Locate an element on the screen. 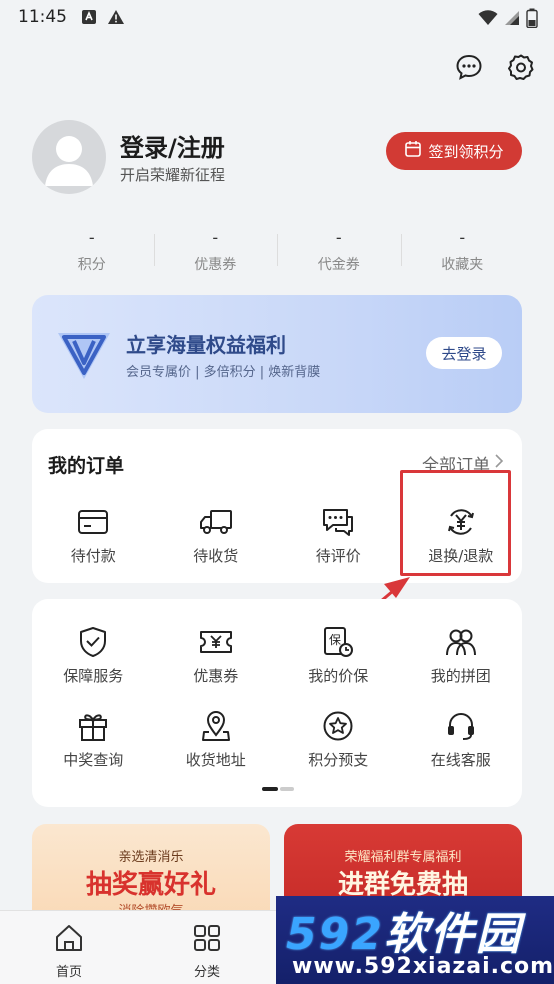 This screenshot has height=984, width=554. service-label: 在线客服 is located at coordinates (460, 760).